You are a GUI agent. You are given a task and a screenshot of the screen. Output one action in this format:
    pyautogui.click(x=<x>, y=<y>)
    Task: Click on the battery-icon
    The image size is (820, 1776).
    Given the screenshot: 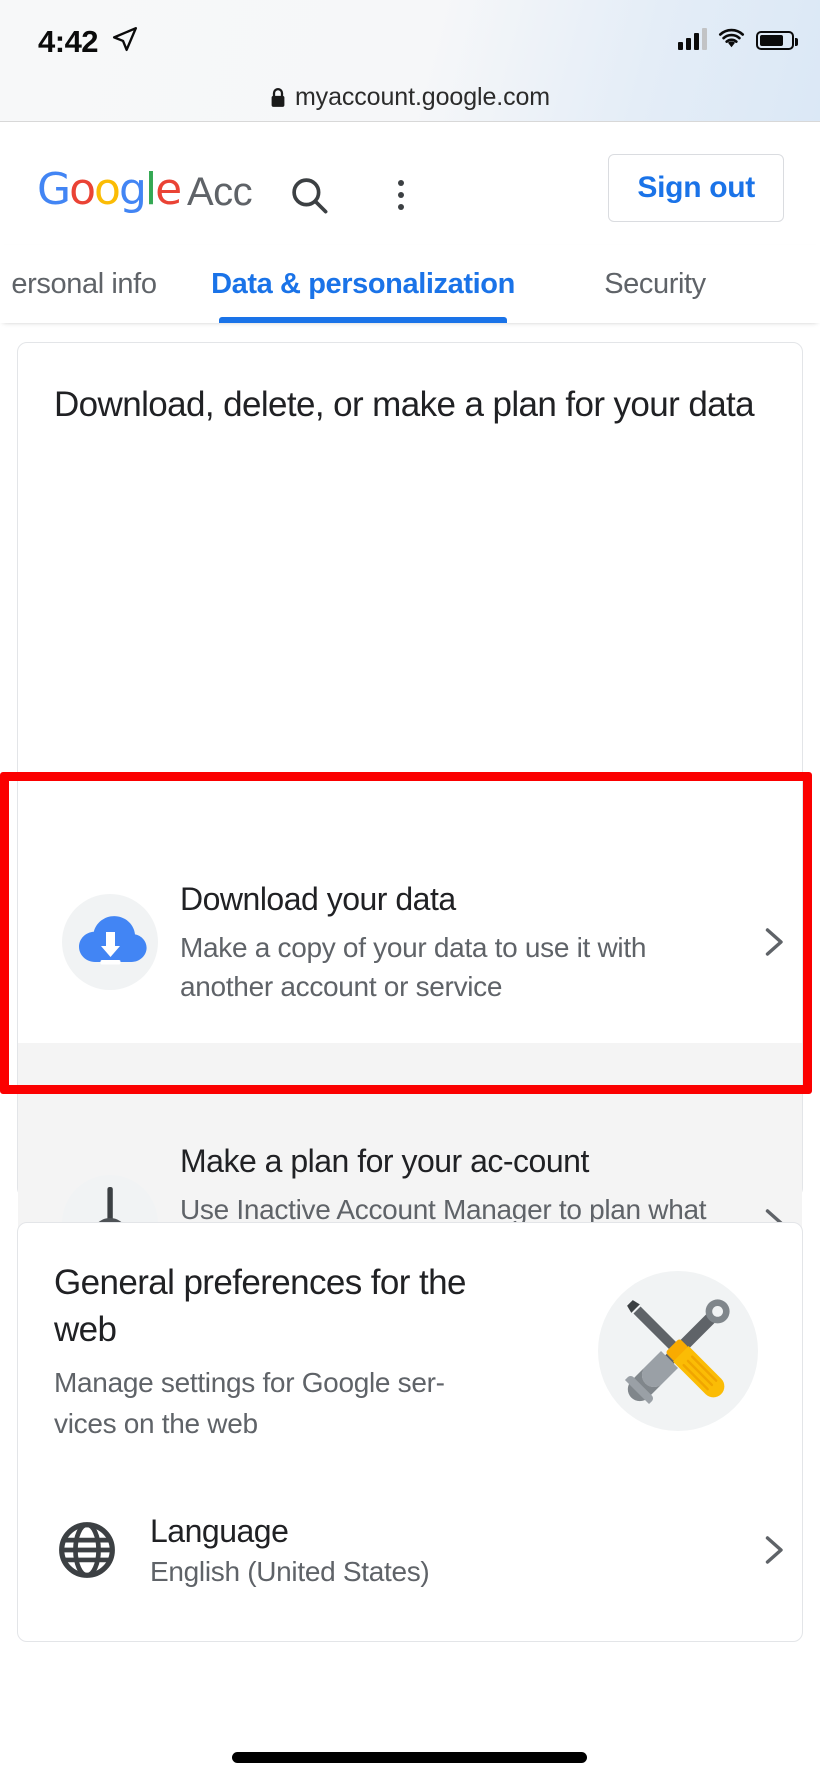 What is the action you would take?
    pyautogui.click(x=777, y=40)
    